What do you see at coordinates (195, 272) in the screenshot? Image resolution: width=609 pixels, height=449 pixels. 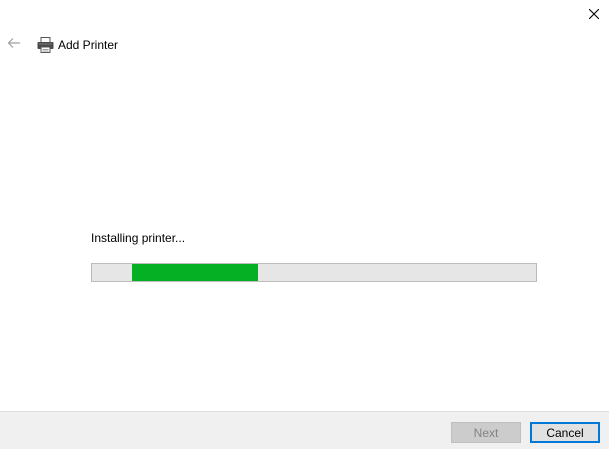 I see `progress-bar-fill` at bounding box center [195, 272].